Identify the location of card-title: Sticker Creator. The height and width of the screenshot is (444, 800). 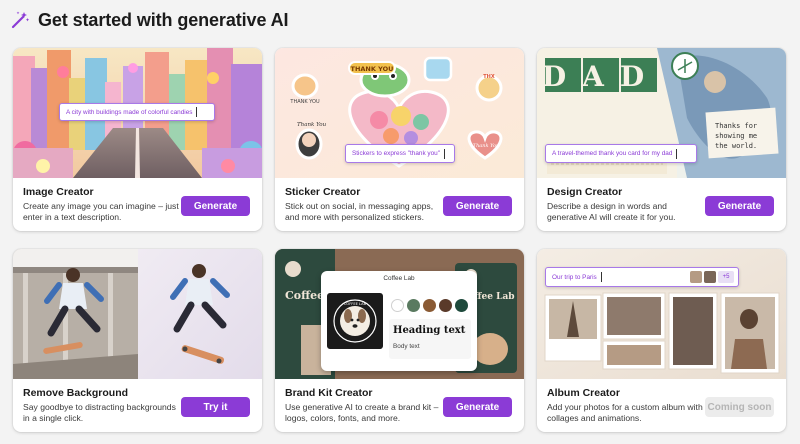
(323, 192).